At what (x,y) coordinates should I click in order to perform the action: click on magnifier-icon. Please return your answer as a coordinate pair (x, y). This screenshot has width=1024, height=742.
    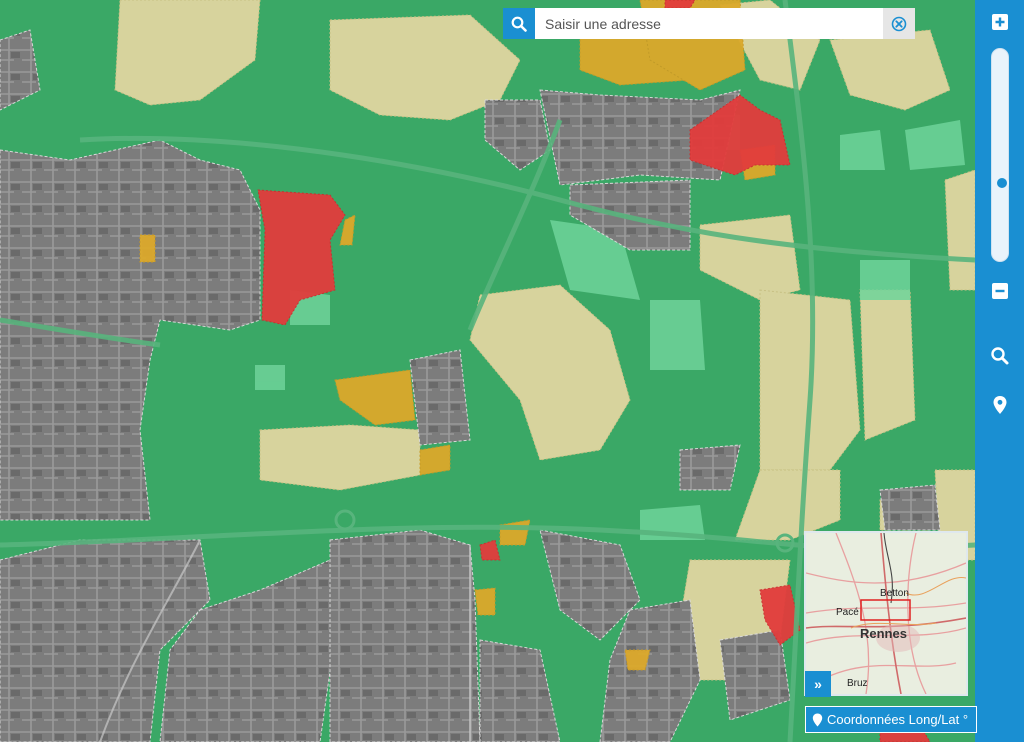
    Looking at the image, I should click on (1000, 356).